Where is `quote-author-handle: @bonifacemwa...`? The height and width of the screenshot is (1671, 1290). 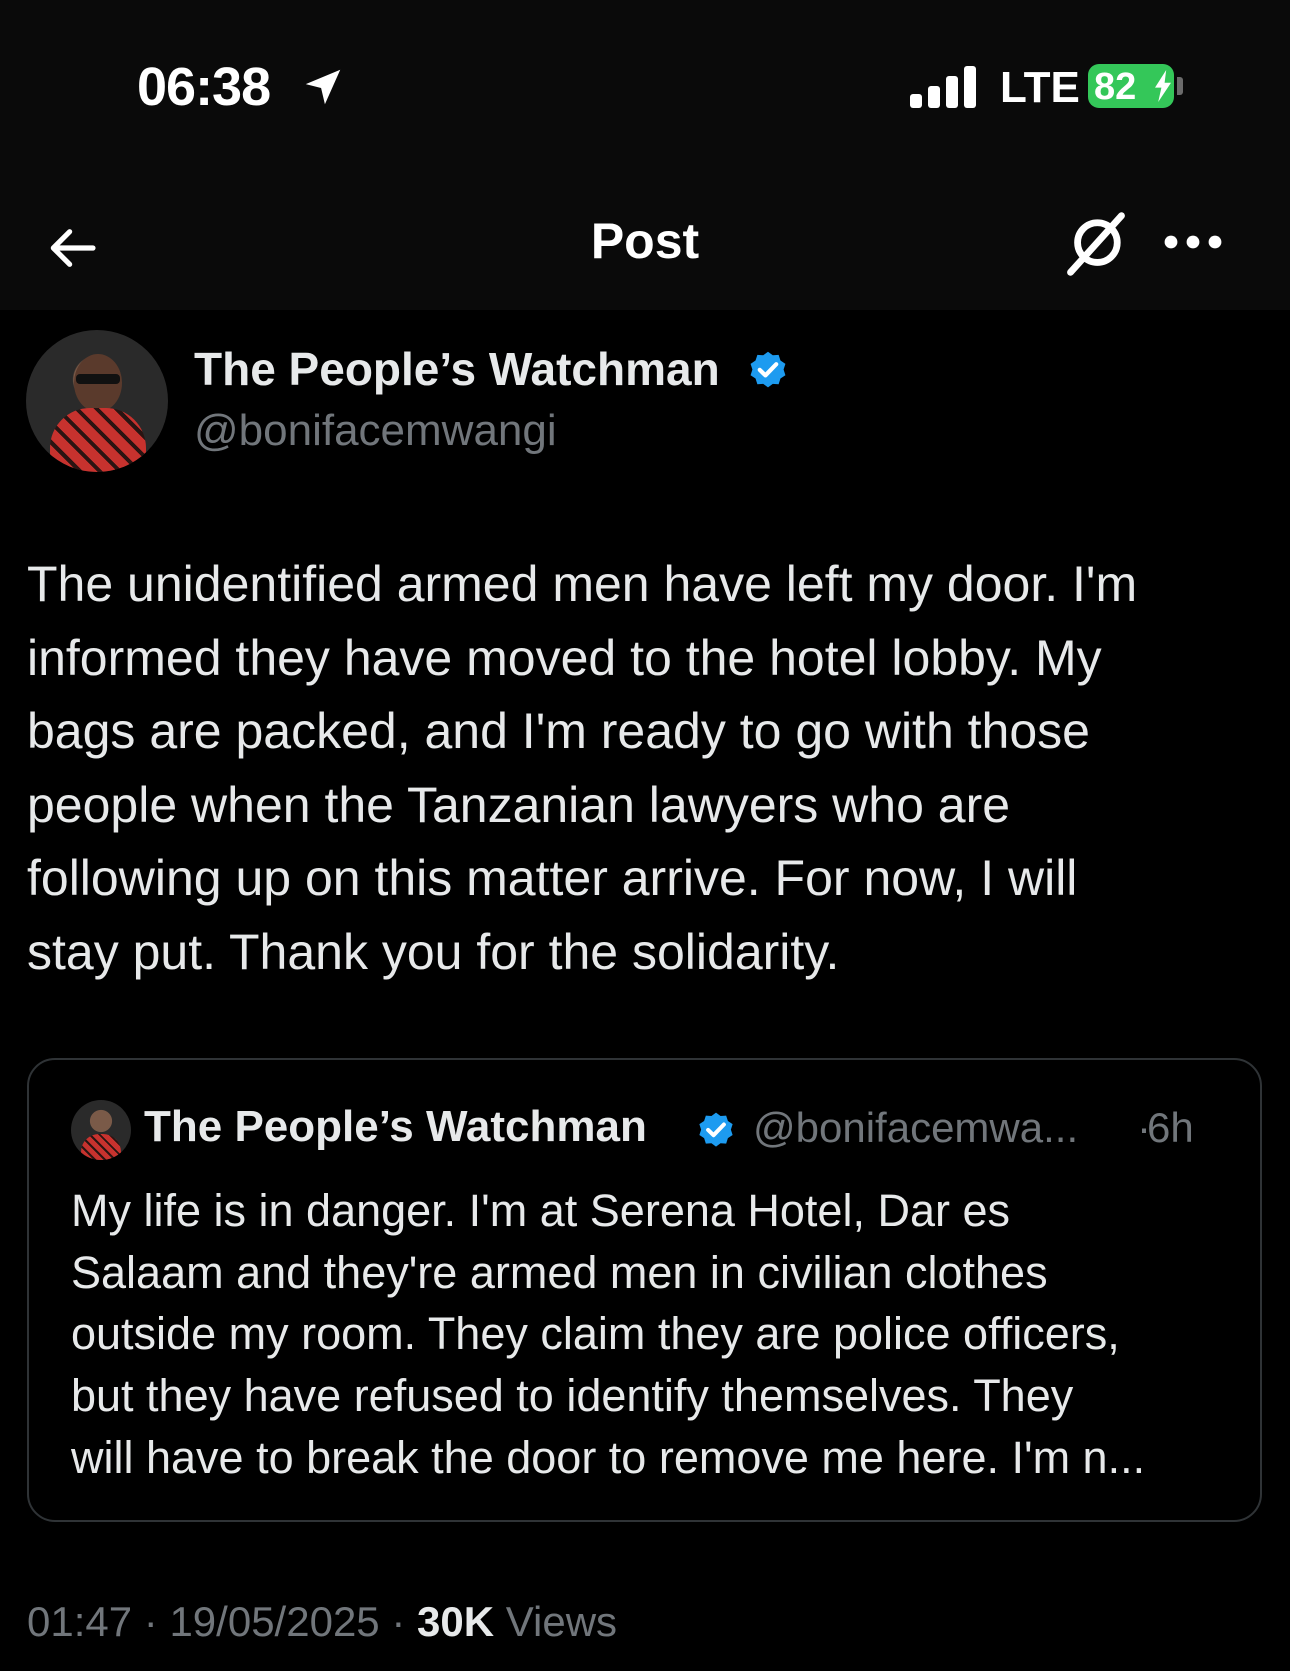
quote-author-handle: @bonifacemwa... is located at coordinates (916, 1127).